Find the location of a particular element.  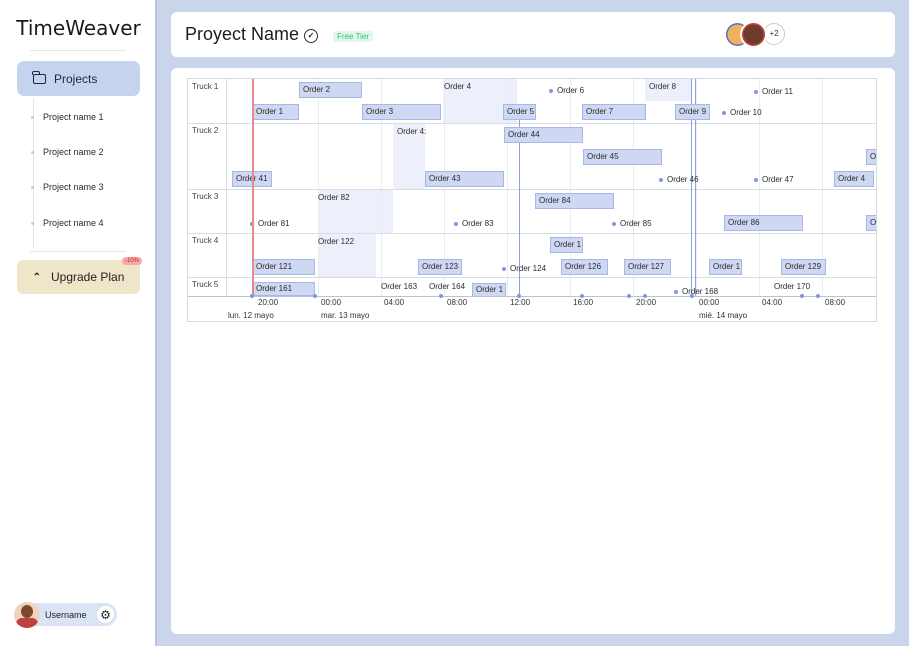

order-label: Order 163 is located at coordinates (399, 286).